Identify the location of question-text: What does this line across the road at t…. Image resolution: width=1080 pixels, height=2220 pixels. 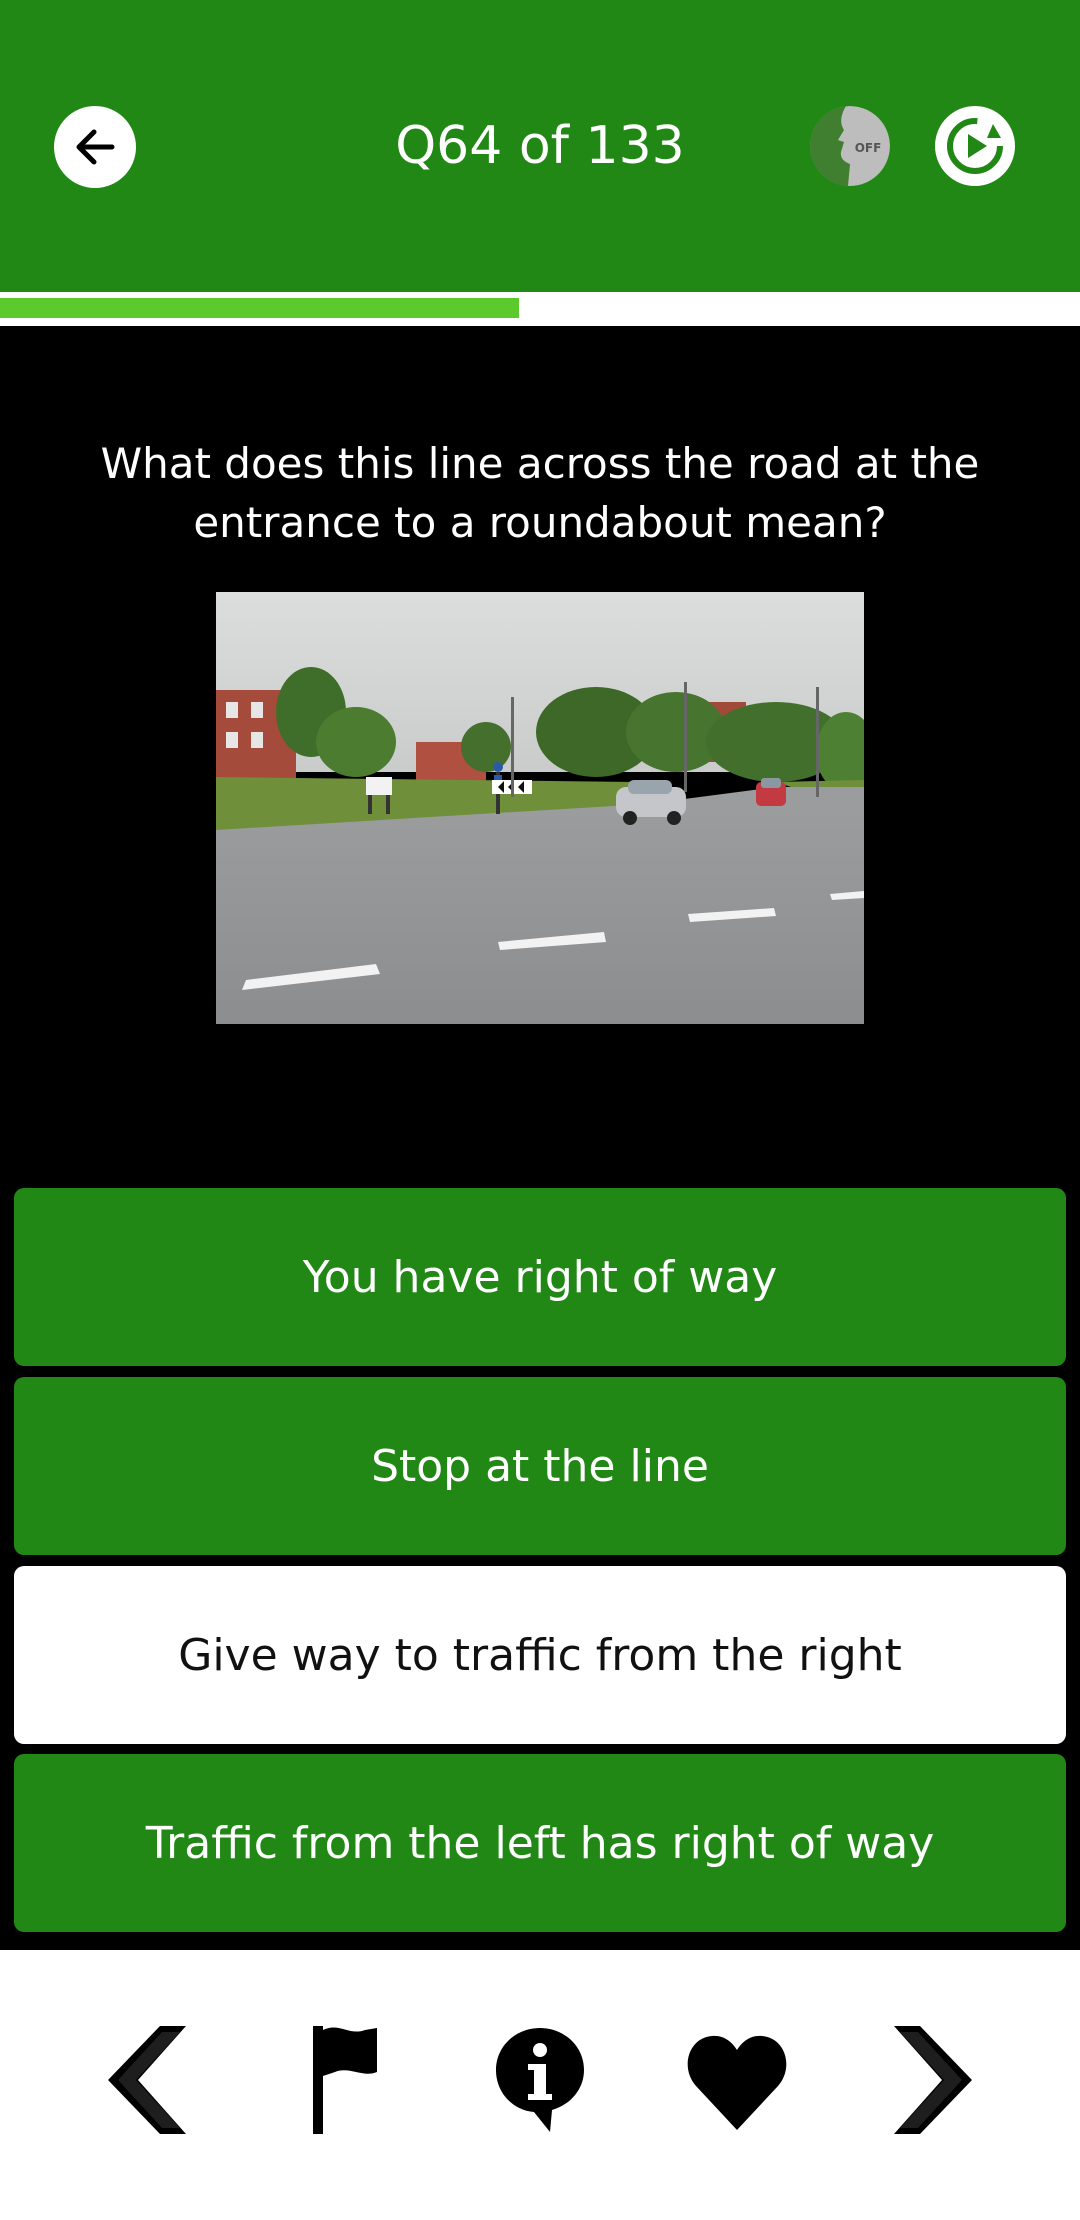
(540, 493).